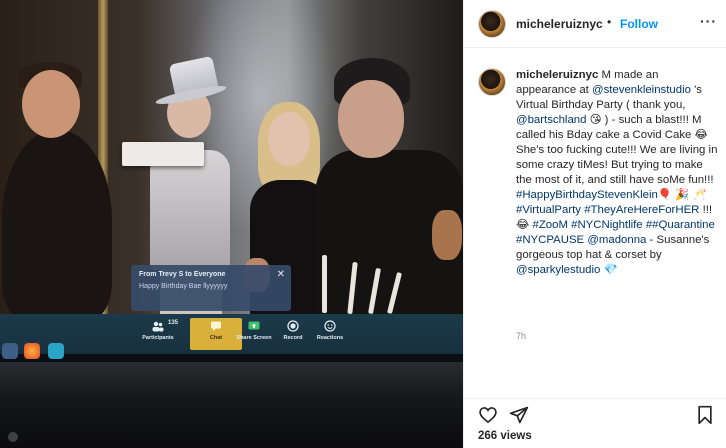 Image resolution: width=726 pixels, height=448 pixels. What do you see at coordinates (158, 338) in the screenshot?
I see `participants-label: Participants` at bounding box center [158, 338].